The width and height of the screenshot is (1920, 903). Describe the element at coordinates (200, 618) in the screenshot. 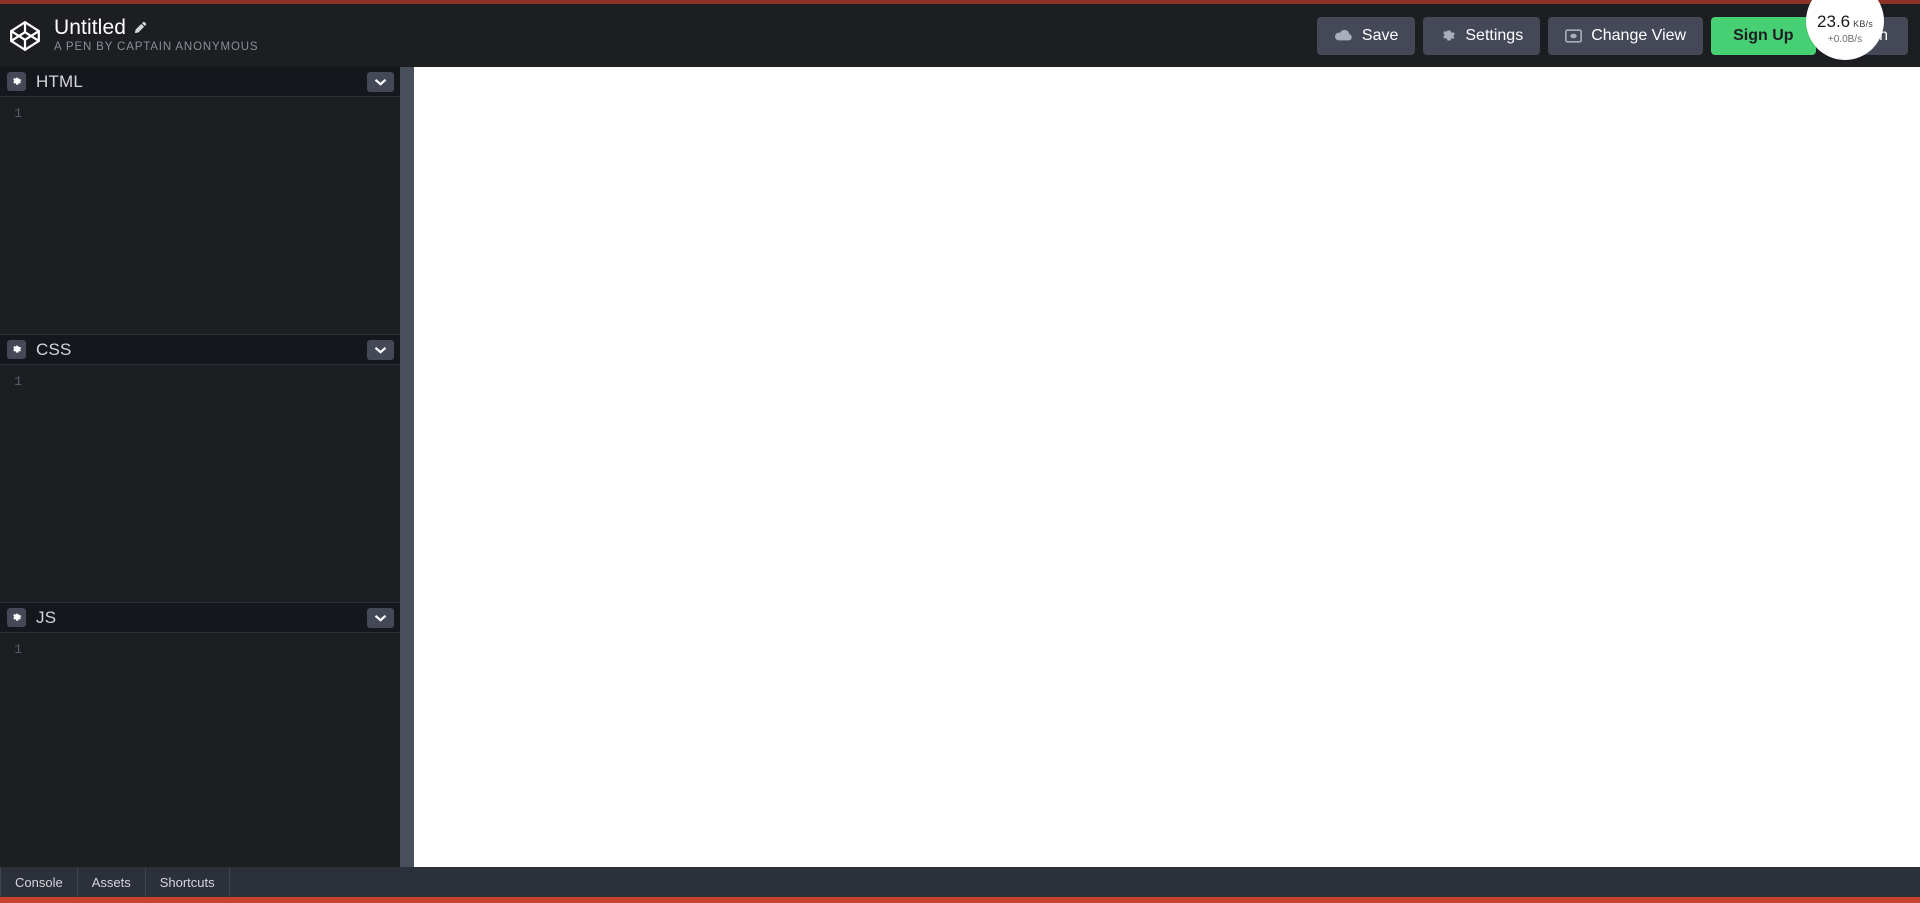

I see `js-editor-header: JS` at that location.